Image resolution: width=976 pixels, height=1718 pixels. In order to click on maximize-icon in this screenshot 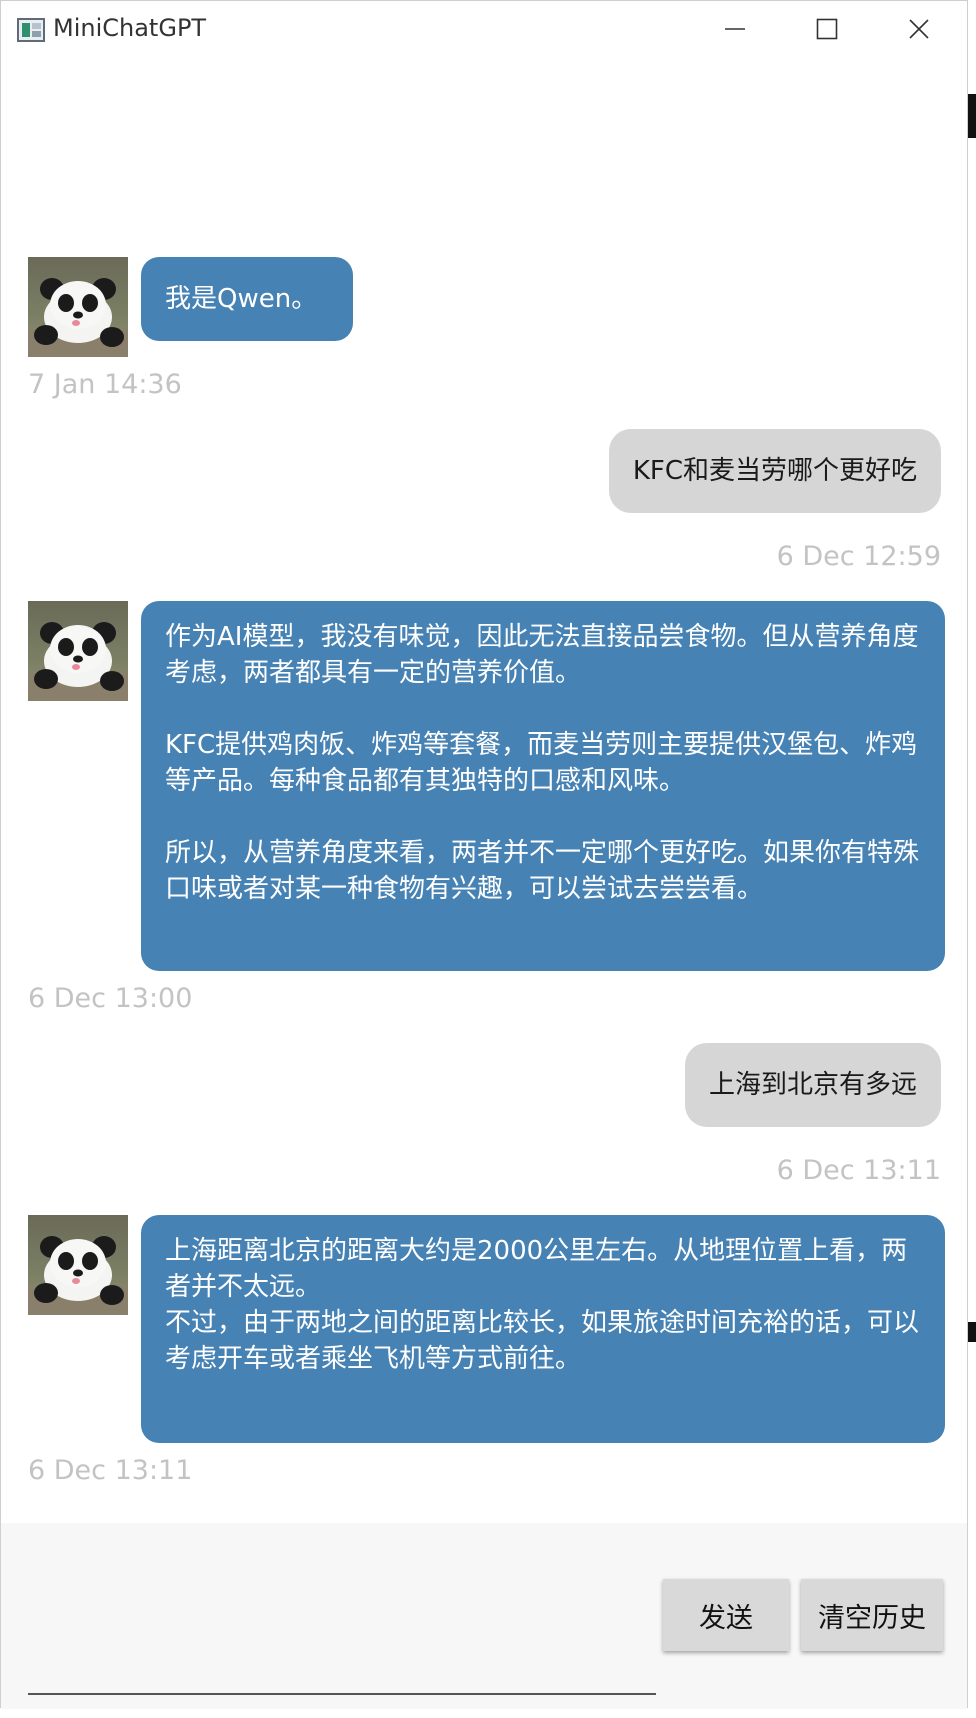, I will do `click(827, 29)`.